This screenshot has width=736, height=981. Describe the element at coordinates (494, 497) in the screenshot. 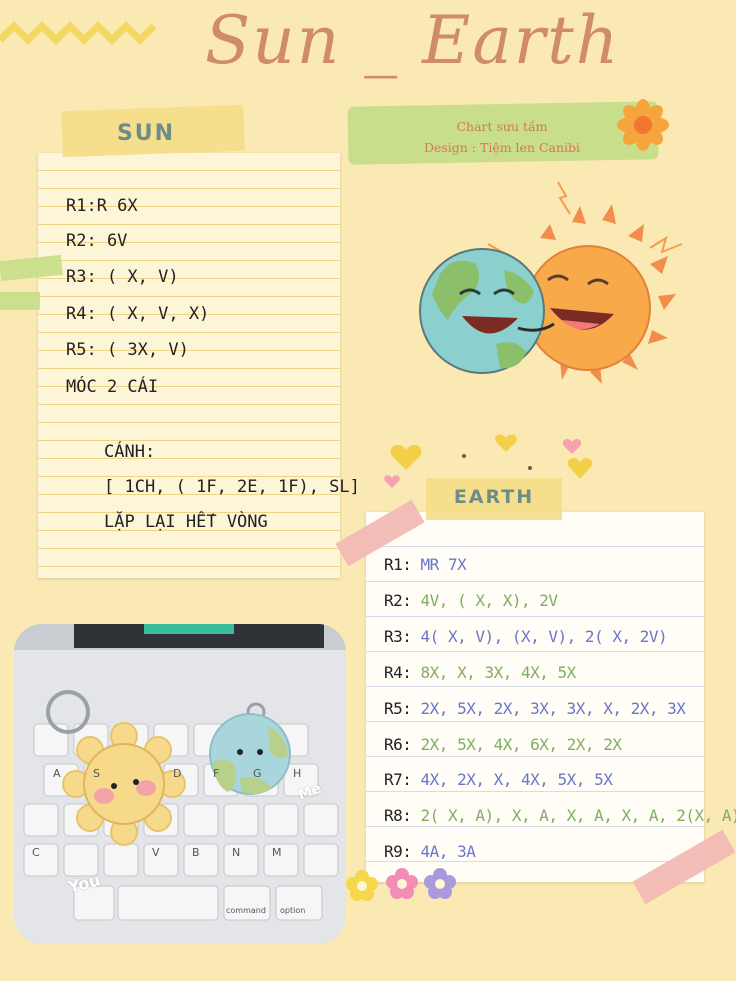

I see `earth-label: EARTH` at that location.